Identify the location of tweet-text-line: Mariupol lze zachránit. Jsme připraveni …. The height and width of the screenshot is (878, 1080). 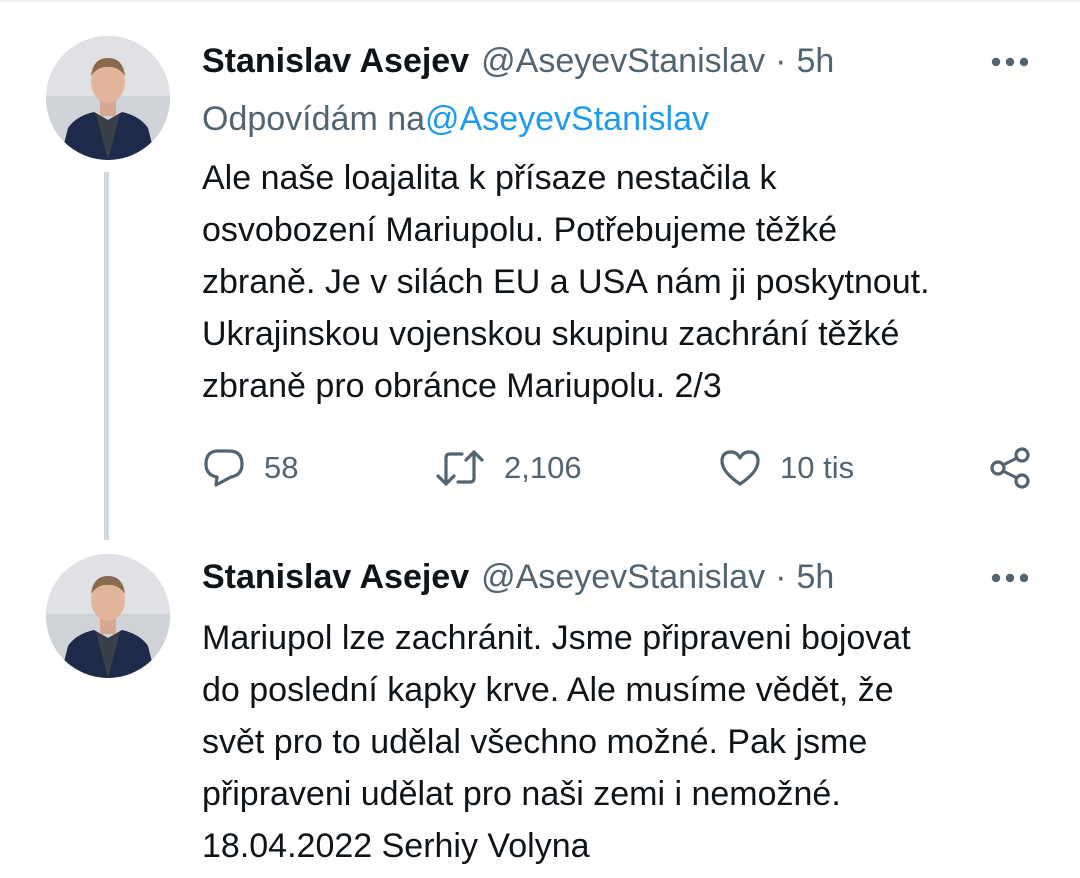
(556, 638).